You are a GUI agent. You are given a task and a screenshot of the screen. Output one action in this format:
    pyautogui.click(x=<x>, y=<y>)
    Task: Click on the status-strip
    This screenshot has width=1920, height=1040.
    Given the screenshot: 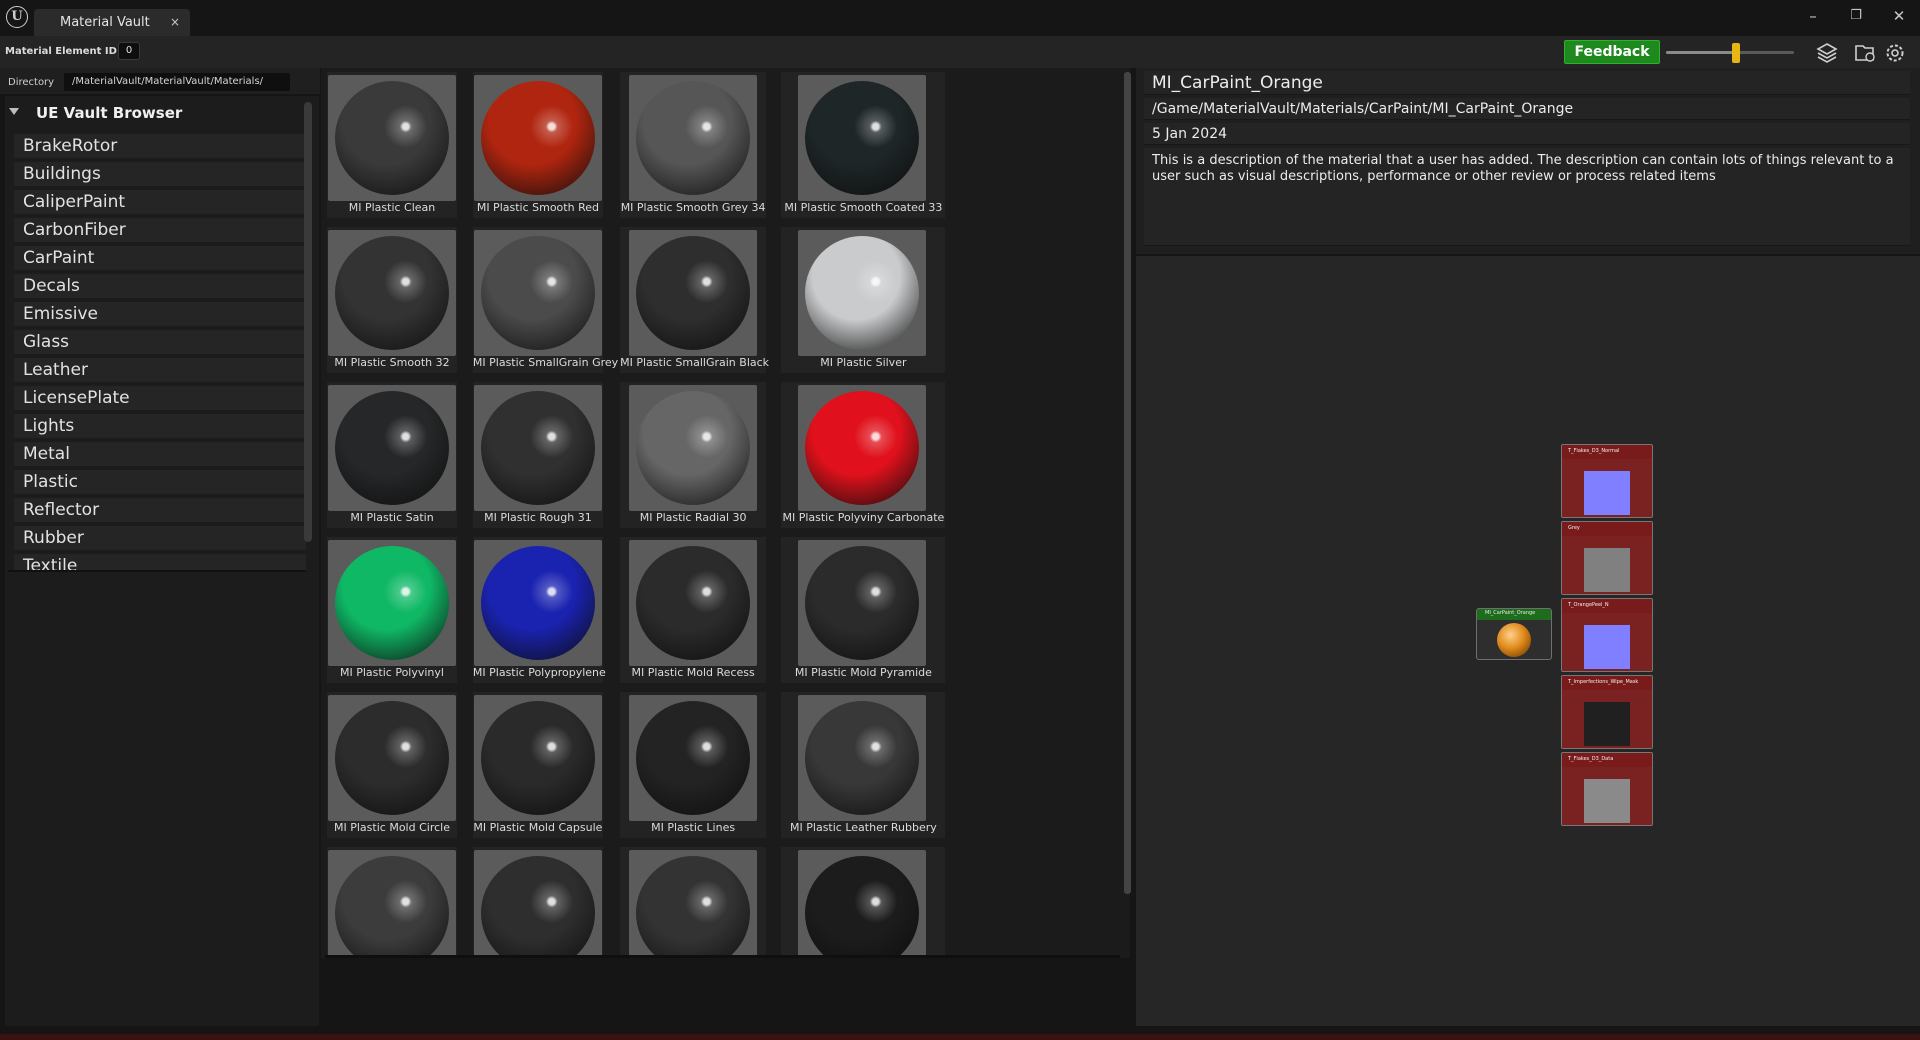 What is the action you would take?
    pyautogui.click(x=960, y=1037)
    